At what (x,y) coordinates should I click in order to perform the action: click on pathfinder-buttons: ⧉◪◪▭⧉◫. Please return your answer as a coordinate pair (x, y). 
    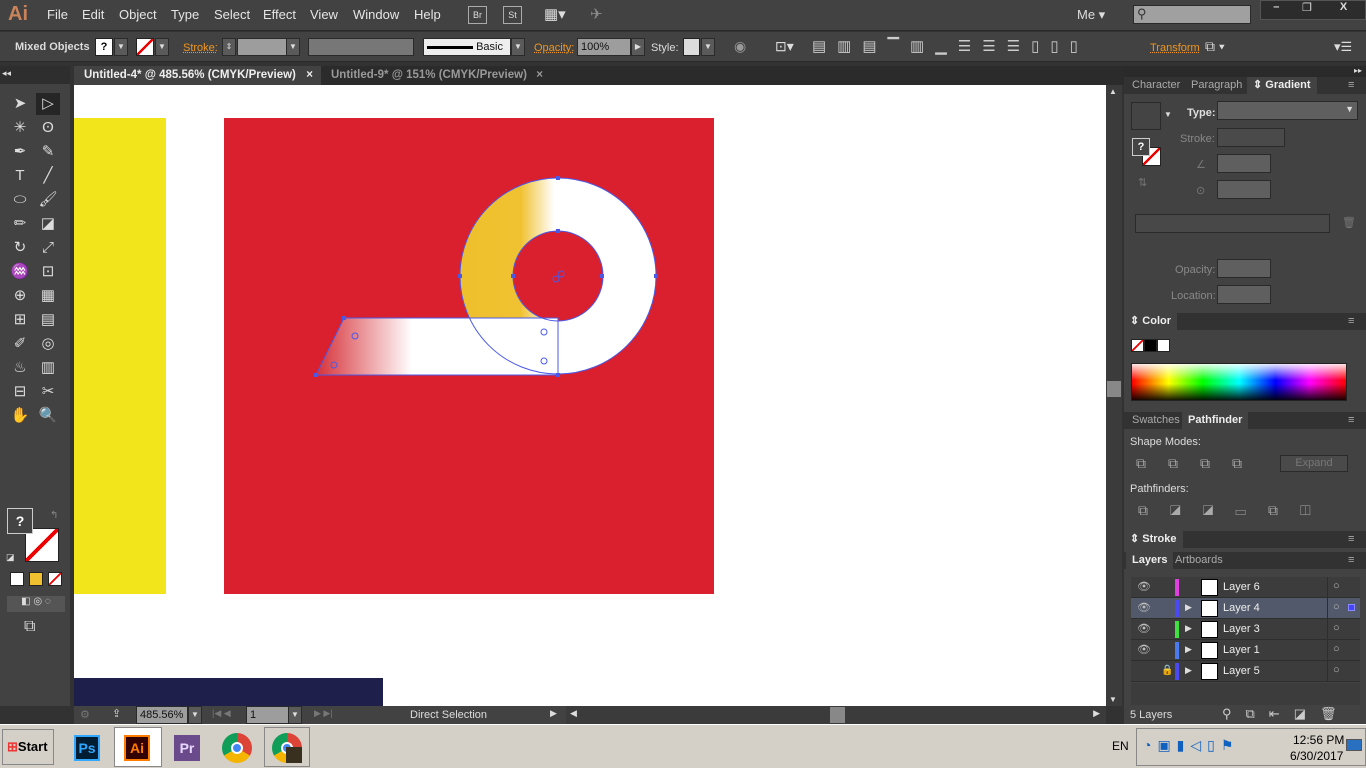
    Looking at the image, I should click on (1235, 510).